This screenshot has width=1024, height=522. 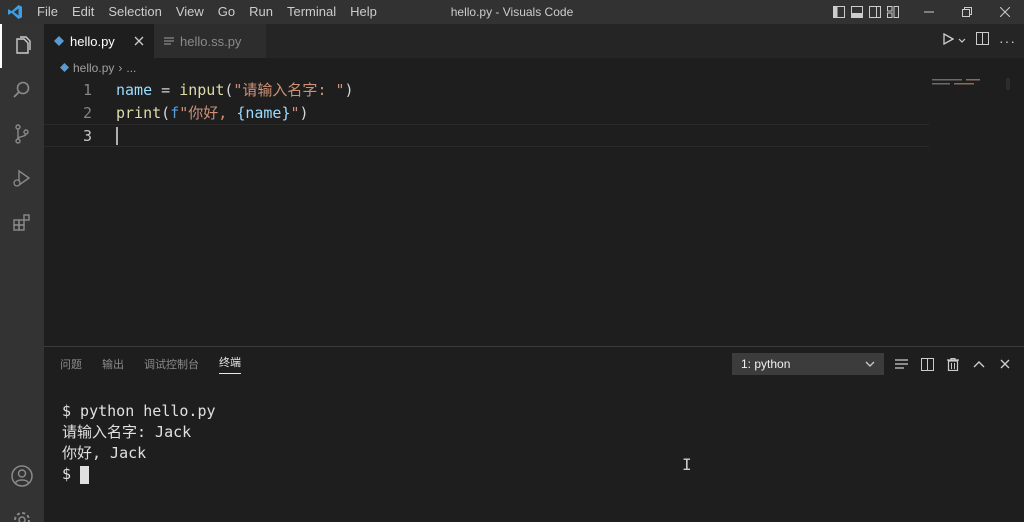 I want to click on token-string: "请输入名字: ", so click(x=289, y=90).